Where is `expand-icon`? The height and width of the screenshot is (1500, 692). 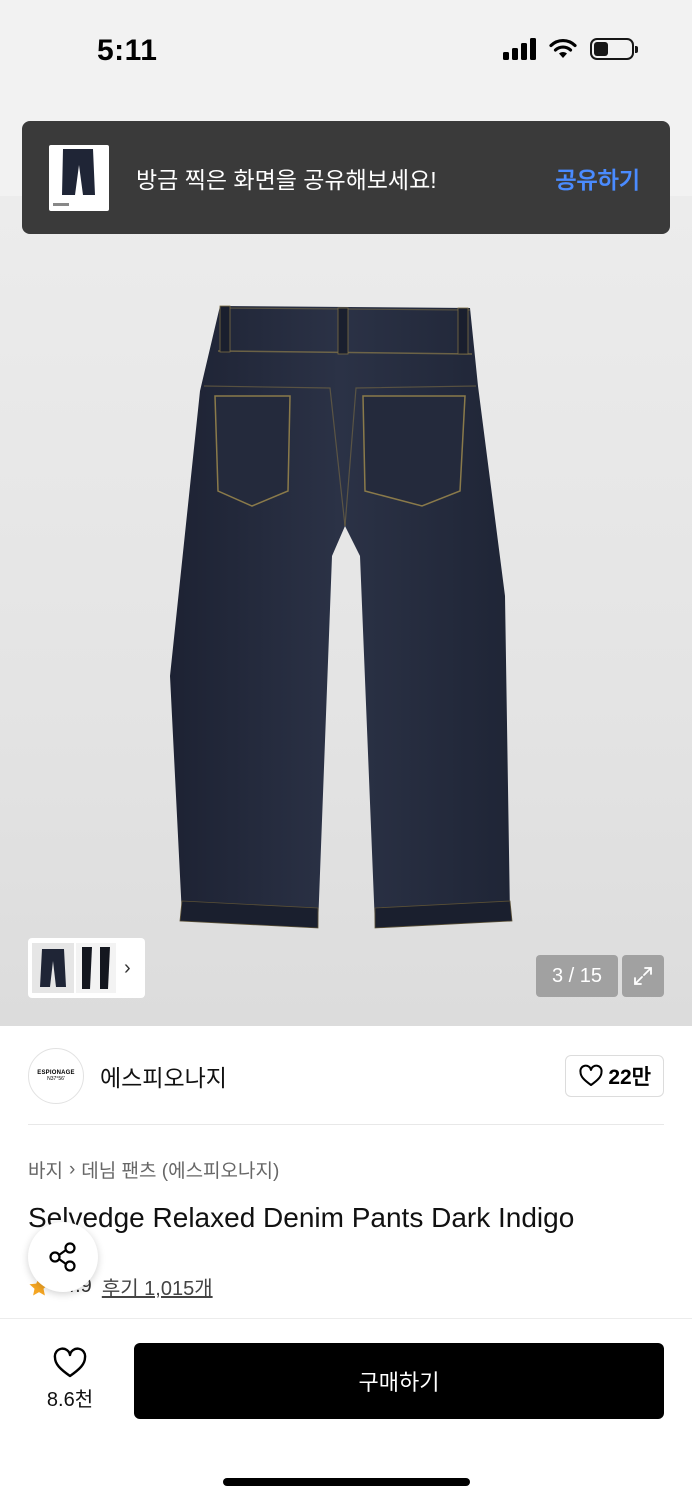 expand-icon is located at coordinates (643, 976).